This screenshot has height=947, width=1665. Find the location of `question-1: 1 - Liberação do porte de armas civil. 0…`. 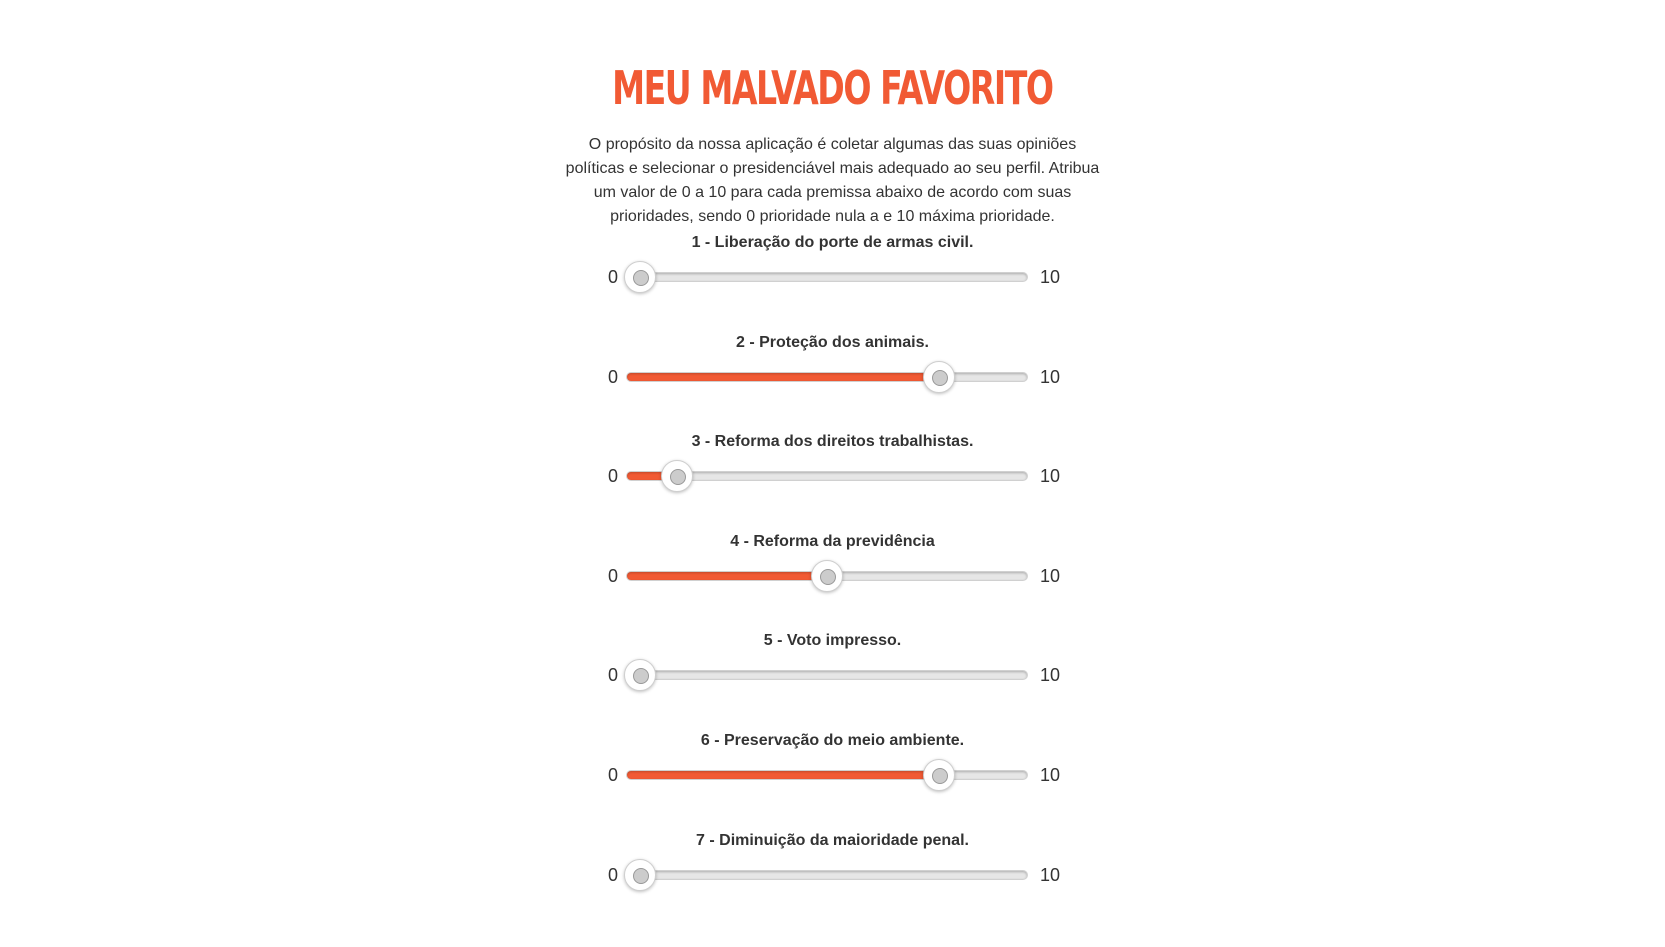

question-1: 1 - Liberação do porte de armas civil. 0… is located at coordinates (832, 278).